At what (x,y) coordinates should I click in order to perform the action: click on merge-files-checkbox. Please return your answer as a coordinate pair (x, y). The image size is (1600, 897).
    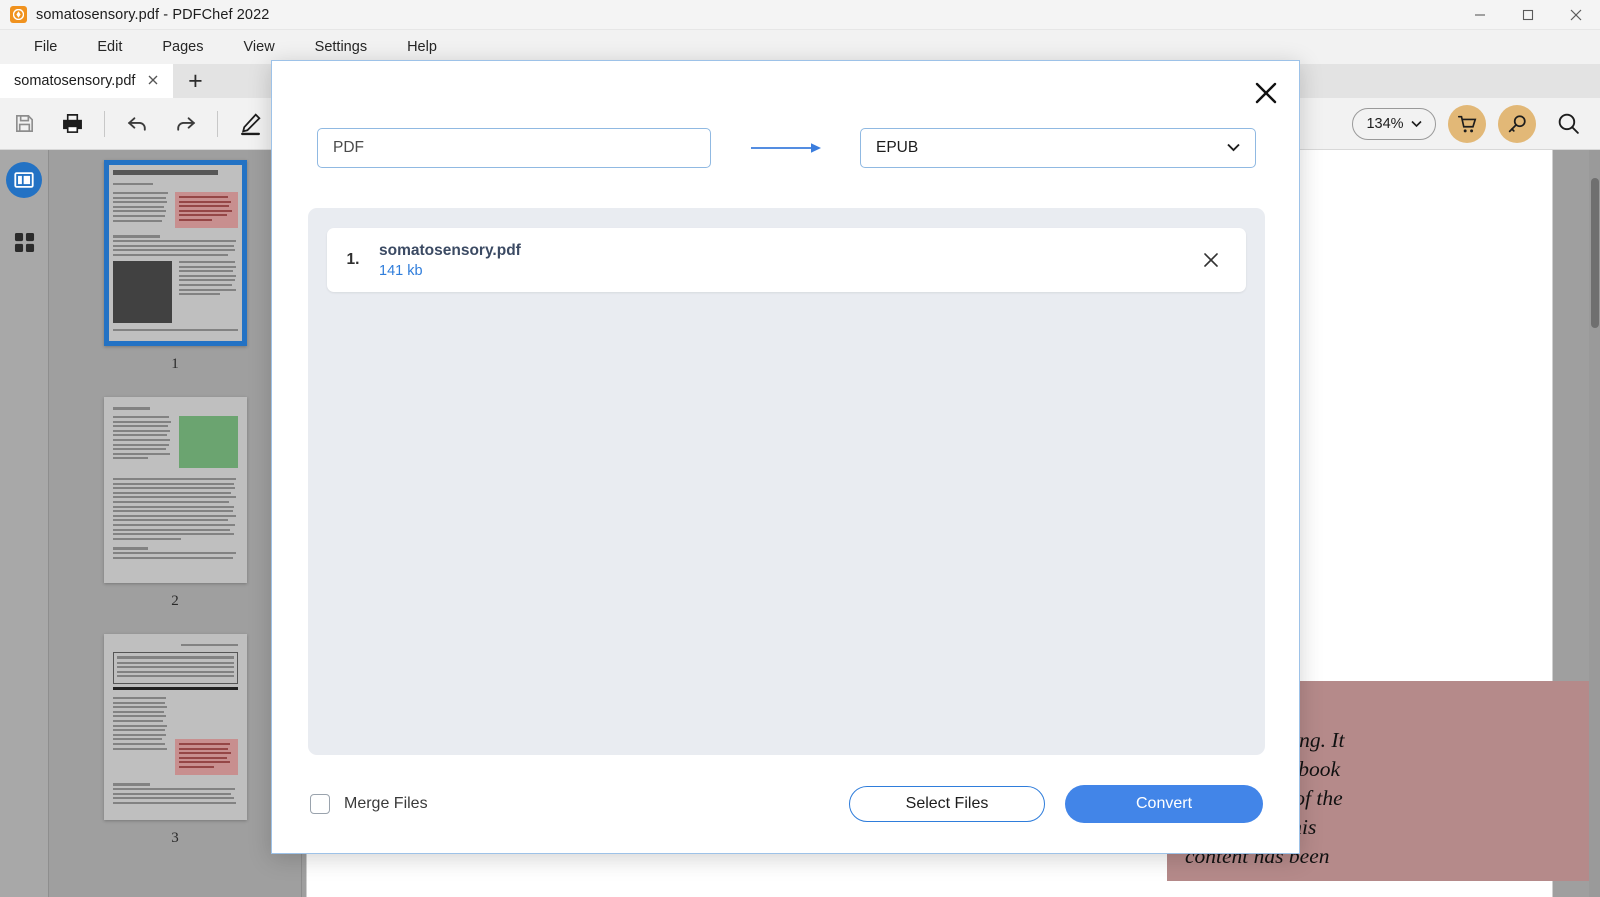
    Looking at the image, I should click on (320, 804).